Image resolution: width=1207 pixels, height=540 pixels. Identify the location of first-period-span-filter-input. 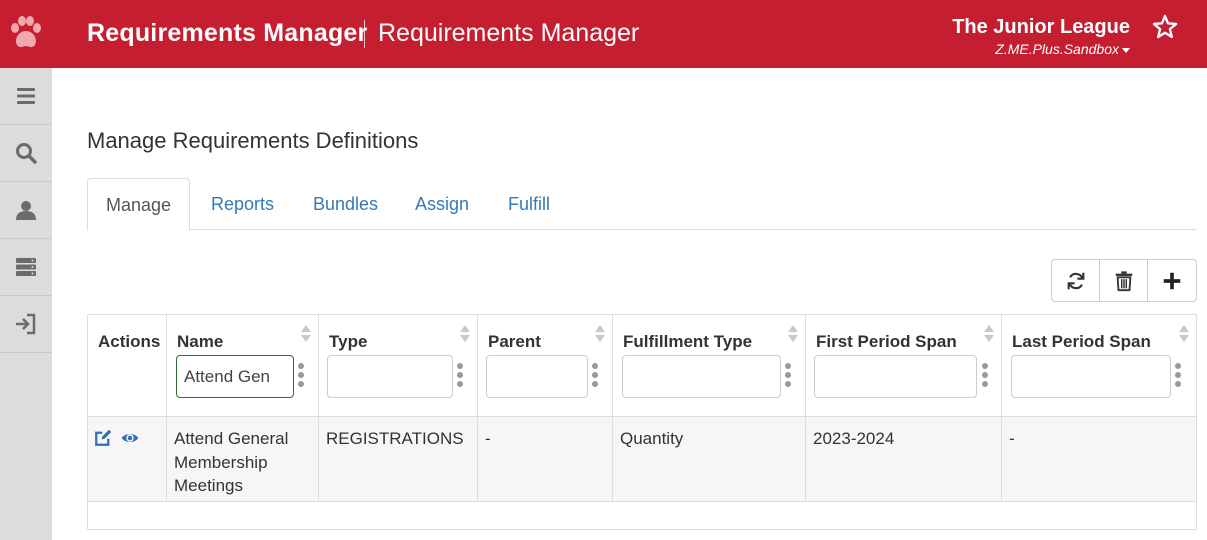
(895, 376).